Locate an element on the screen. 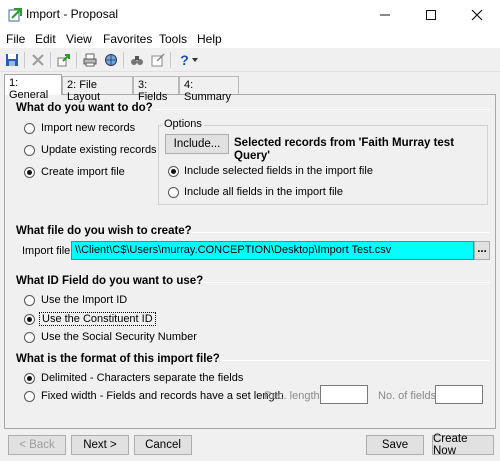 The width and height of the screenshot is (500, 461). cancel-button: Cancel is located at coordinates (163, 445).